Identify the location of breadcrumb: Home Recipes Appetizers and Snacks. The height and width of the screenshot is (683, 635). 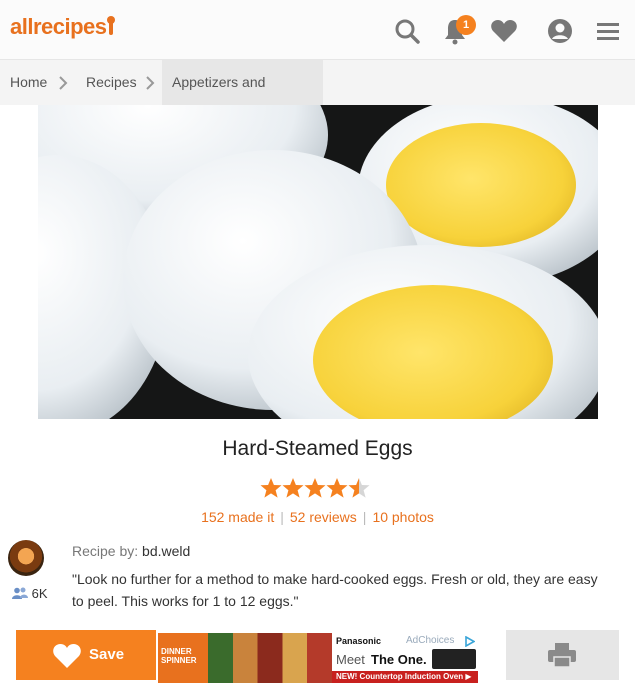
(317, 97).